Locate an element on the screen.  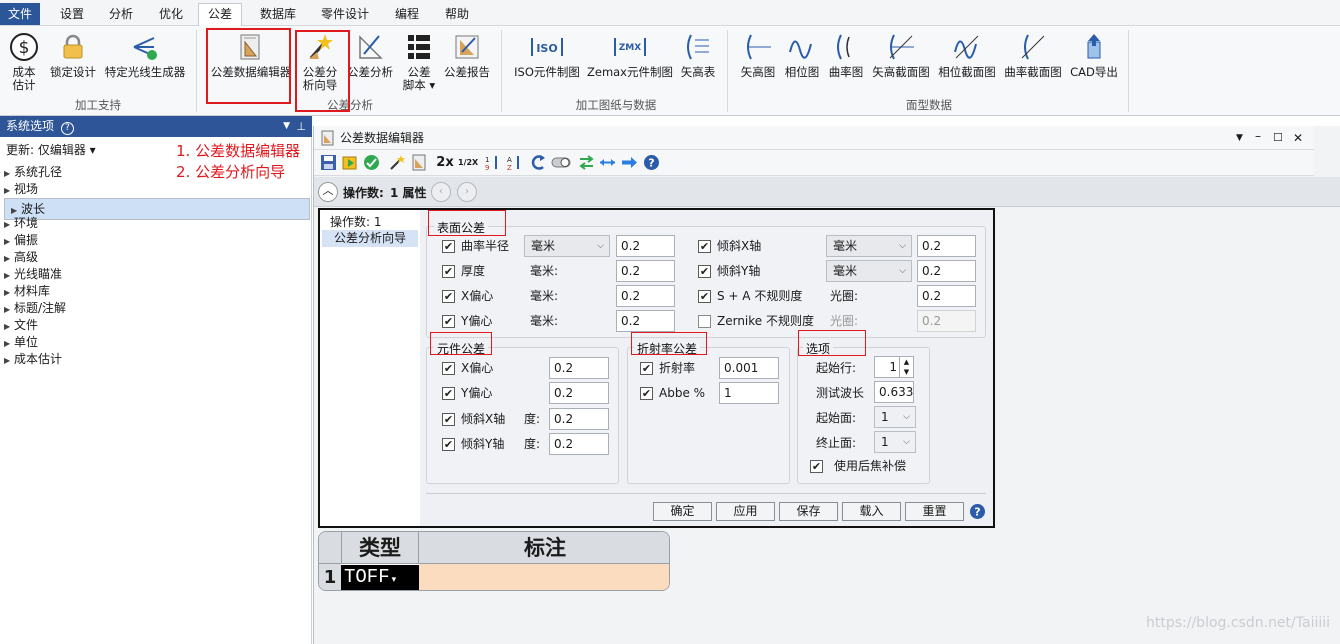
swap-icon is located at coordinates (586, 162).